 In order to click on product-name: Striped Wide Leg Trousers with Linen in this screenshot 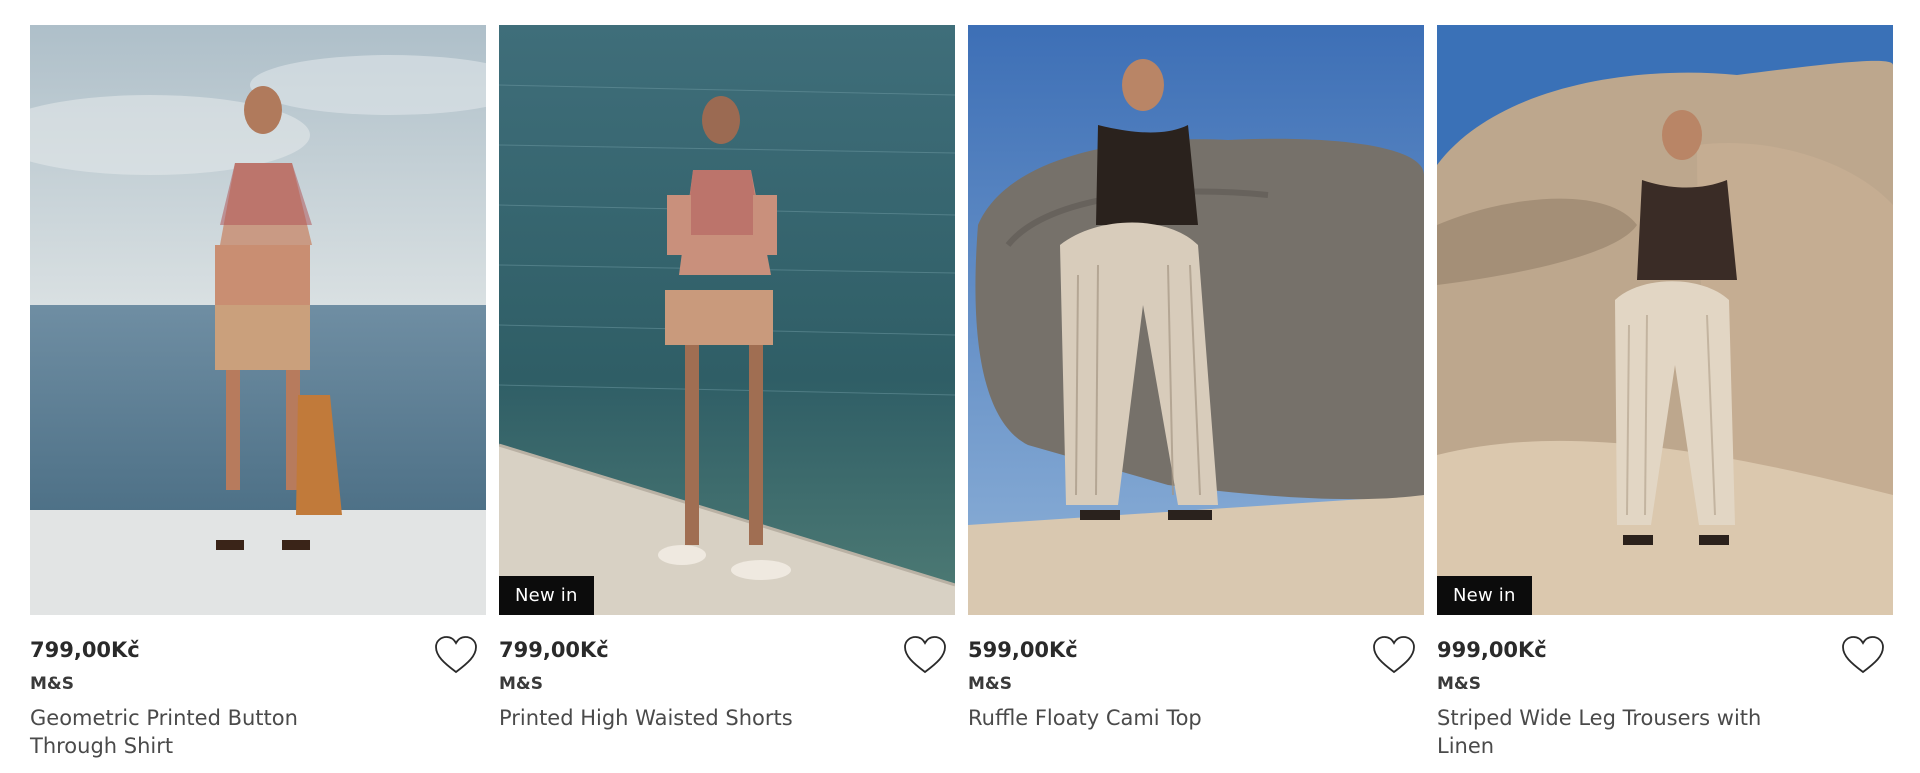, I will do `click(1607, 732)`.